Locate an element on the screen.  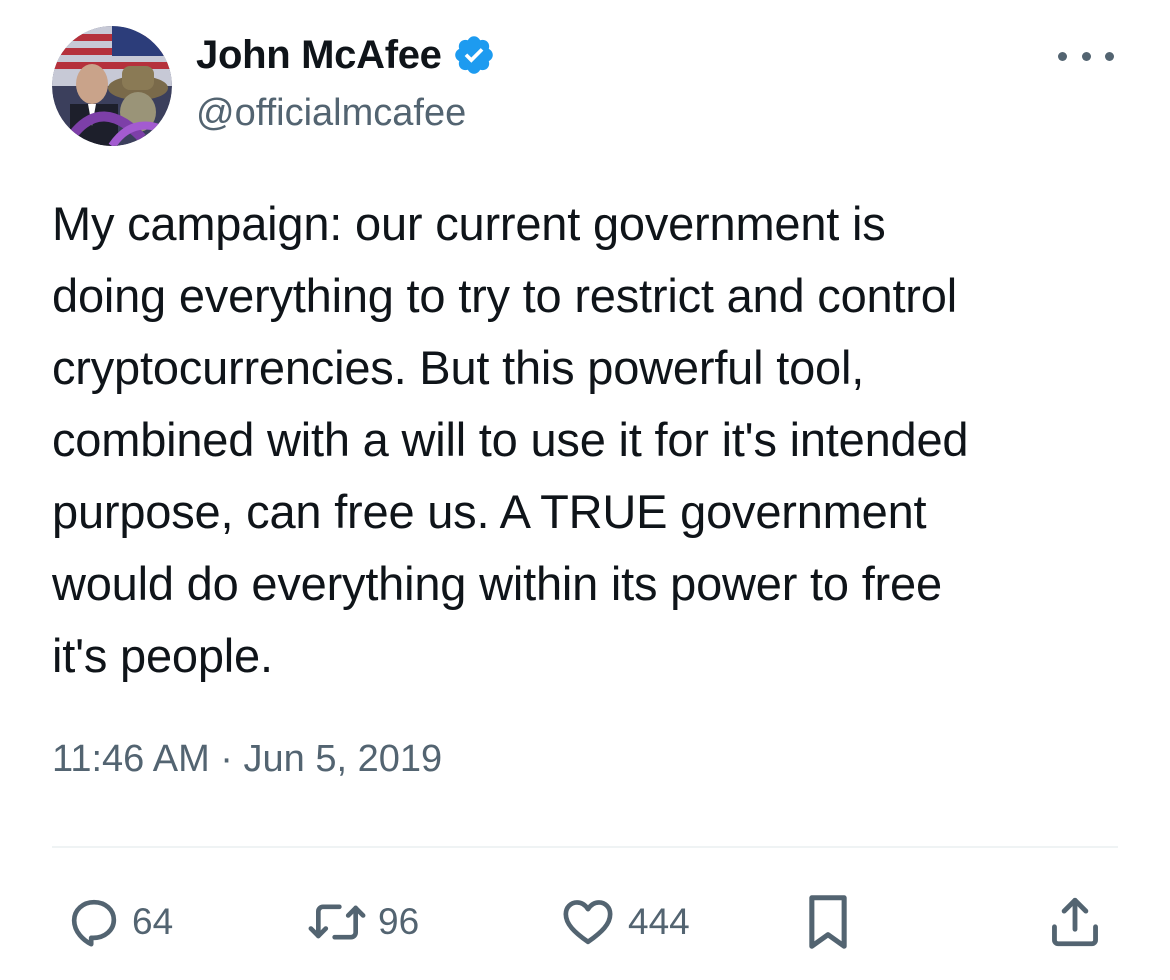
verified-badge-icon is located at coordinates (474, 55).